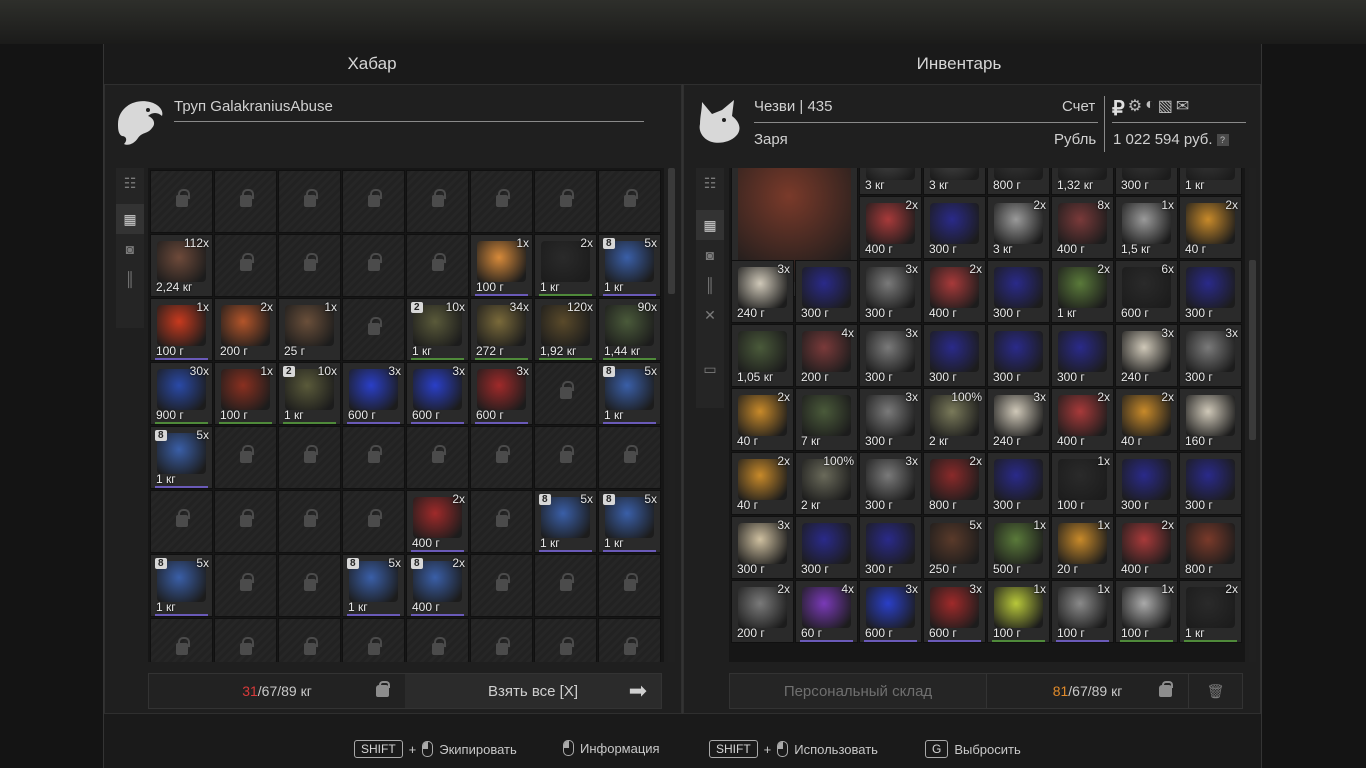 The image size is (1366, 768). I want to click on item-slot: 90x 1,44 кг, so click(629, 329).